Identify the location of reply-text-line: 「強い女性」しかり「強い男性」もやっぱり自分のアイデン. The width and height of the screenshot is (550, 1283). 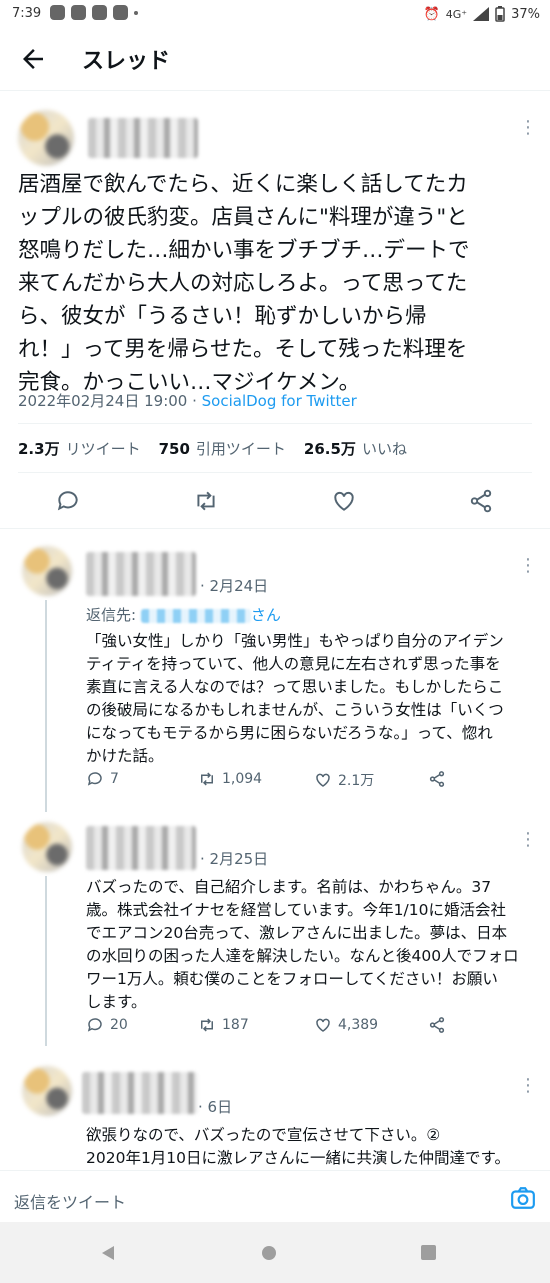
(295, 641).